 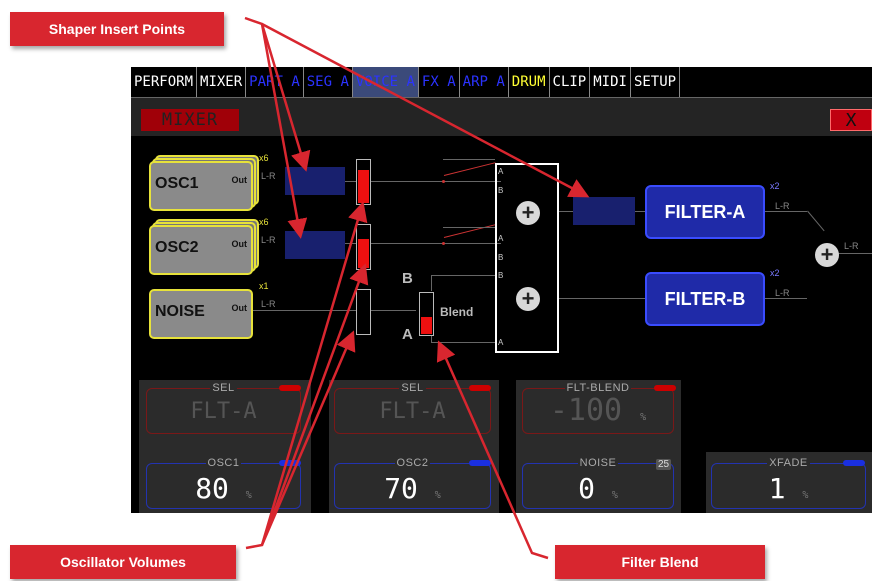 I want to click on knob-caption: NOISE, so click(x=598, y=463).